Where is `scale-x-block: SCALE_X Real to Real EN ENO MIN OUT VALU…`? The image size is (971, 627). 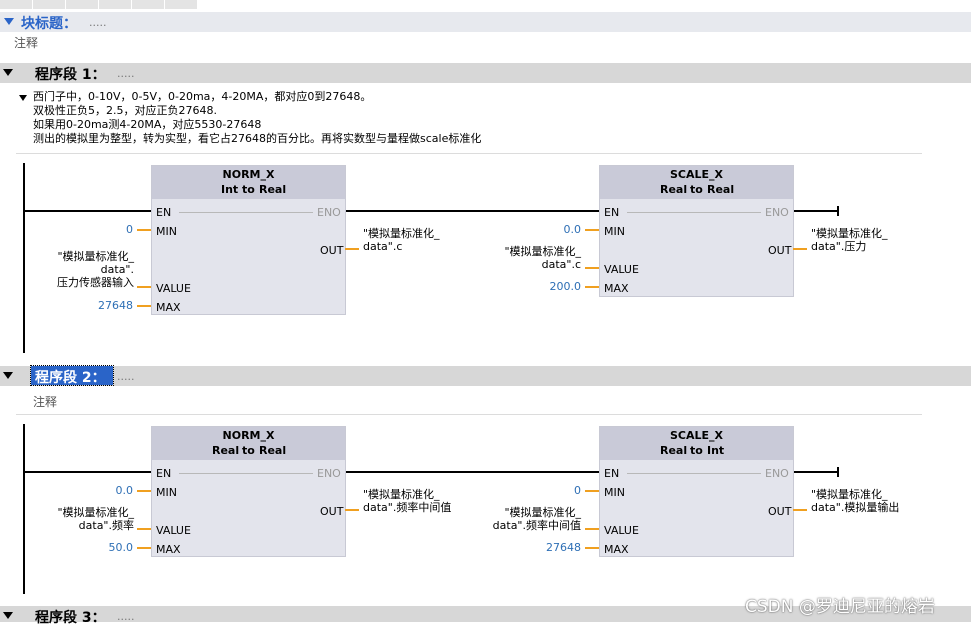
scale-x-block: SCALE_X Real to Real EN ENO MIN OUT VALU… is located at coordinates (696, 231).